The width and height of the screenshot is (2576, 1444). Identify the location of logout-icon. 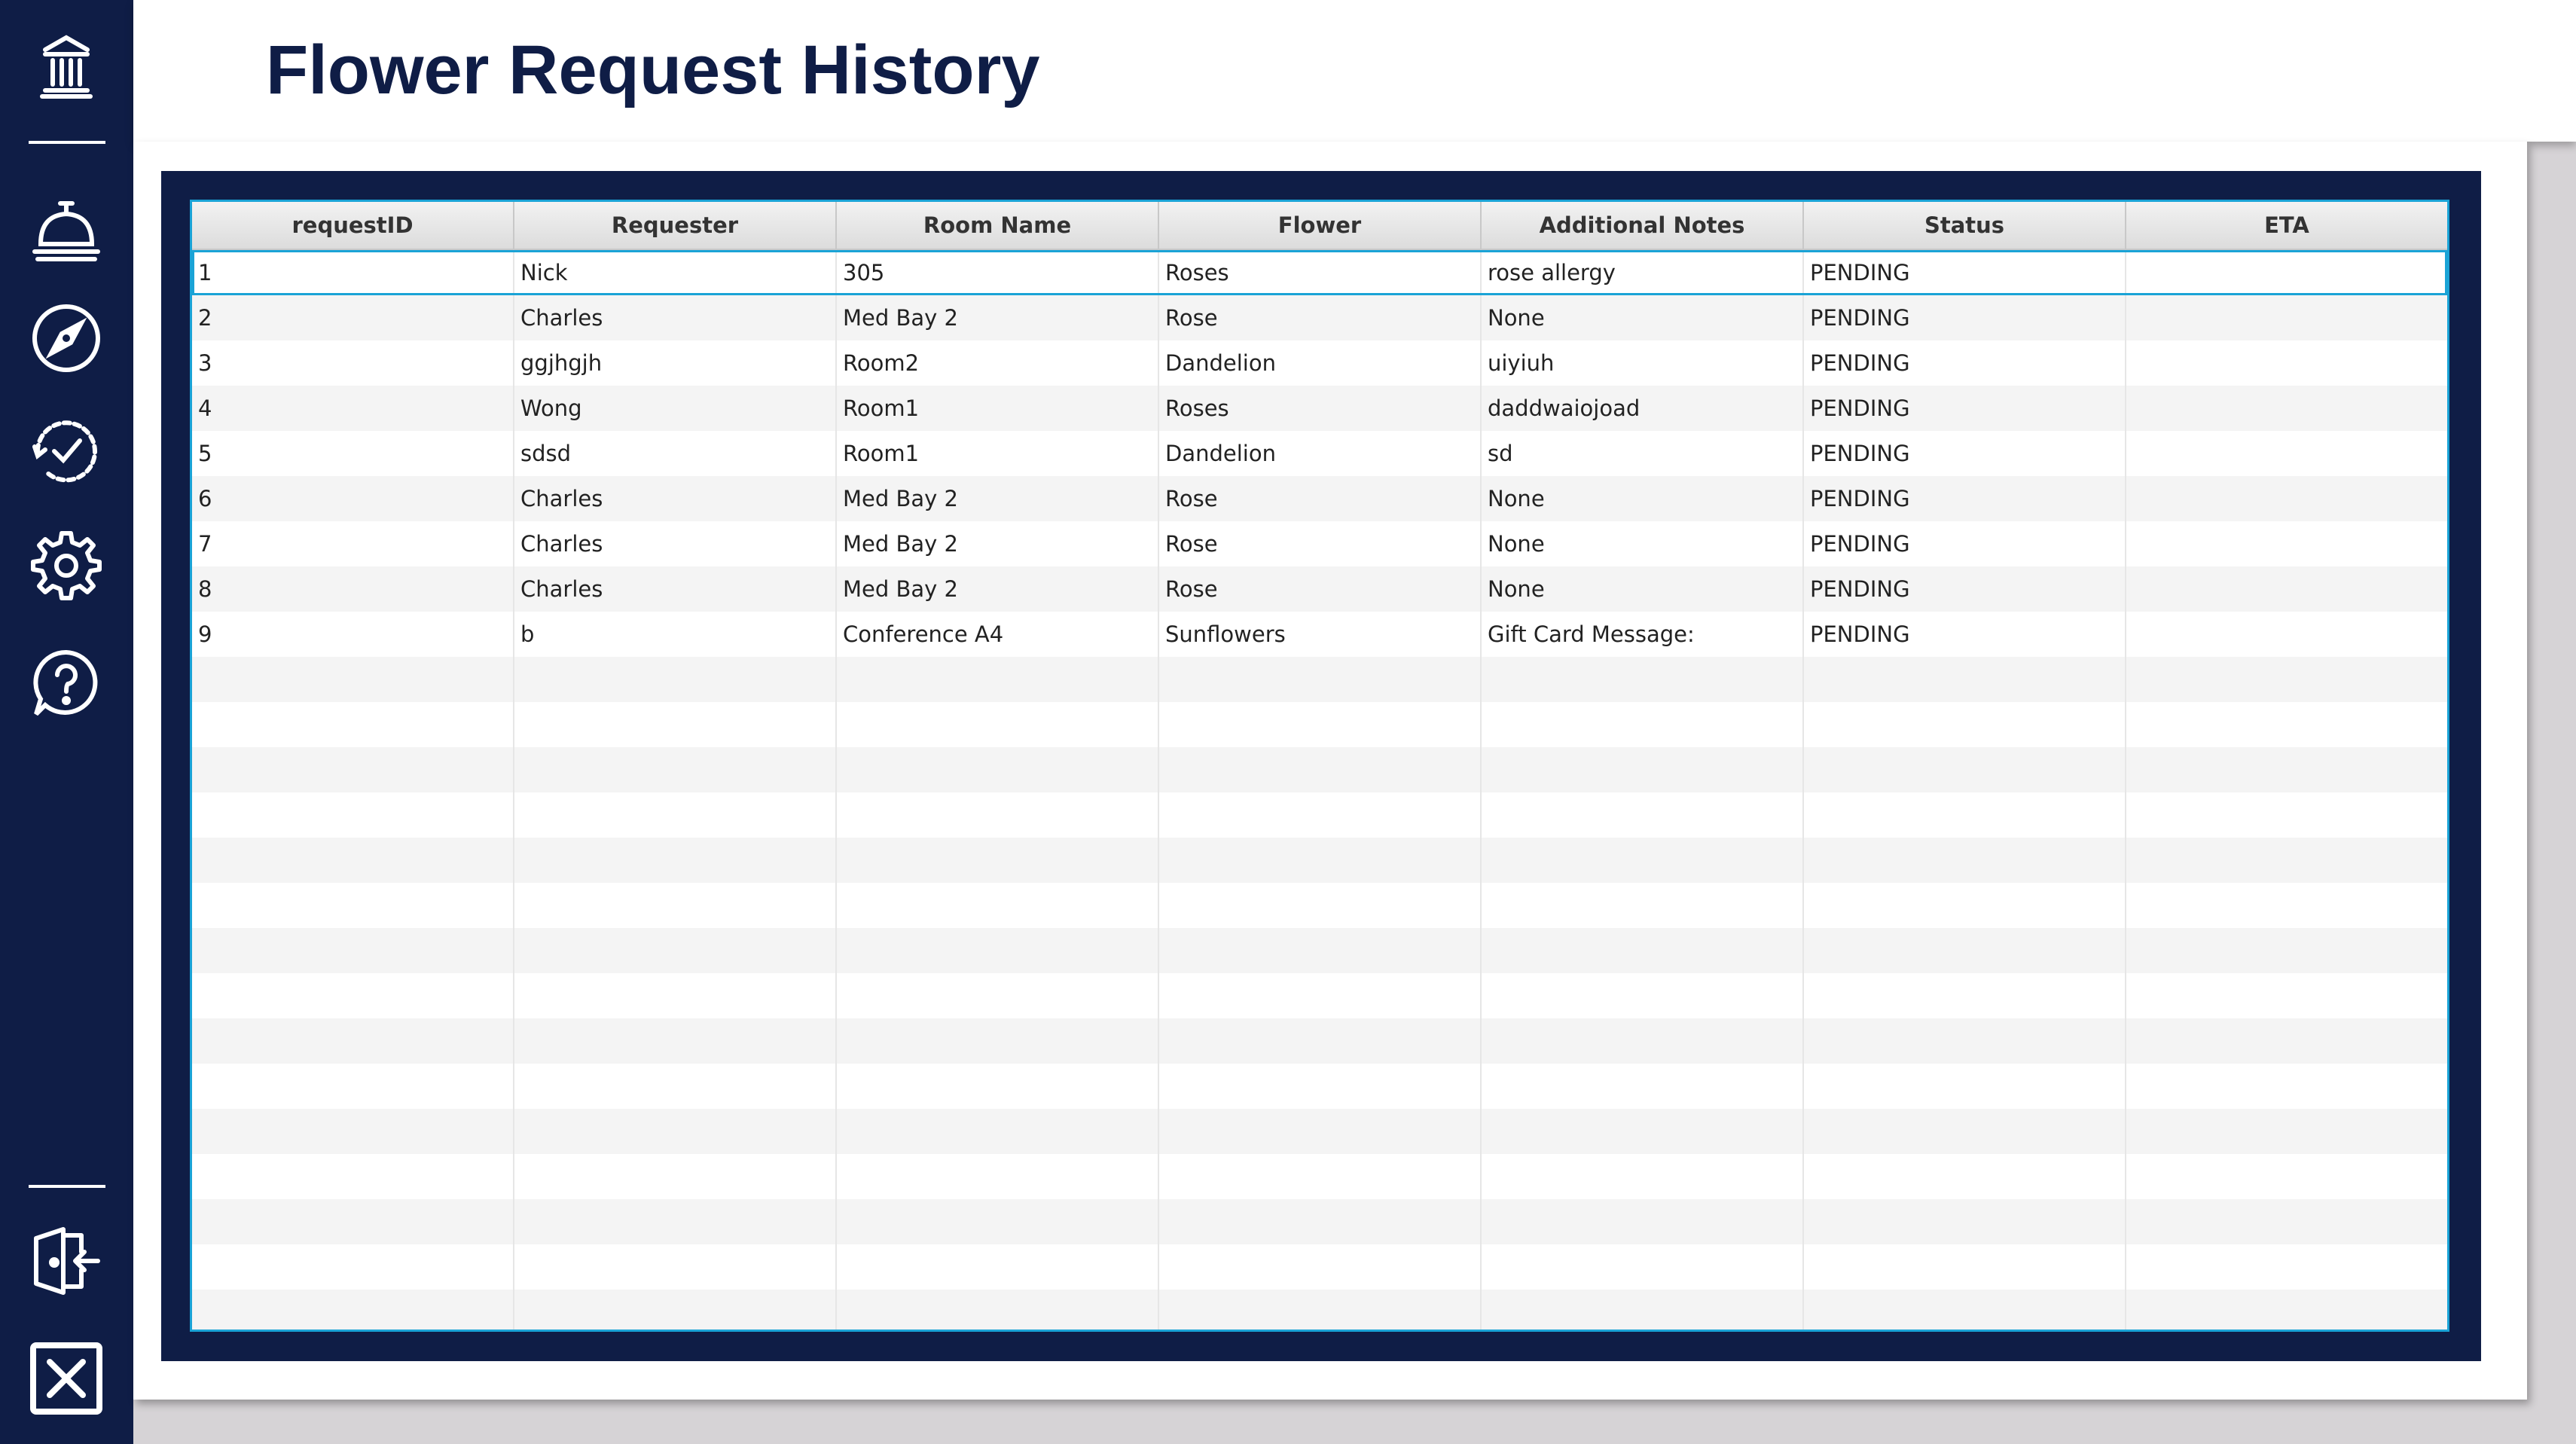
(67, 1261).